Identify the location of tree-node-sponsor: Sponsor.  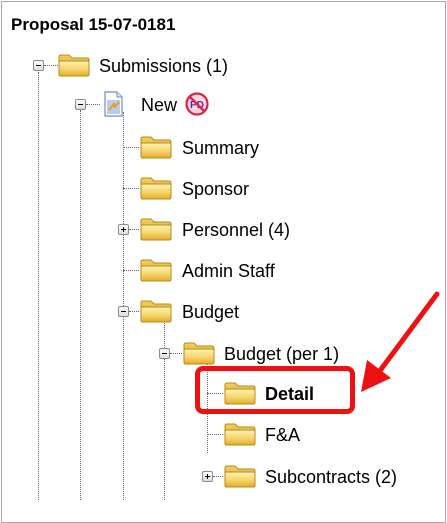
(215, 189).